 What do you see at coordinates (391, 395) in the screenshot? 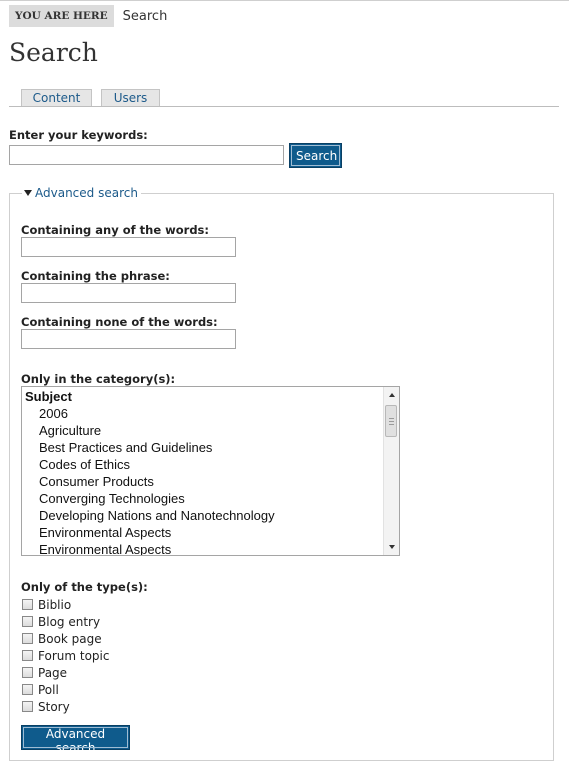
I see `scroll-up-arrow-icon` at bounding box center [391, 395].